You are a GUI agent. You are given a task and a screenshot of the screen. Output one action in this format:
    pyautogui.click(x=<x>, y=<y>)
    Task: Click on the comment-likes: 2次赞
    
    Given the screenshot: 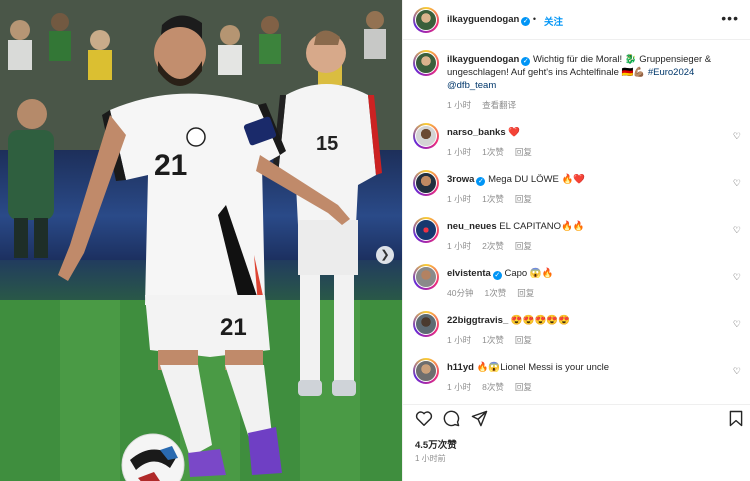 What is the action you would take?
    pyautogui.click(x=493, y=246)
    